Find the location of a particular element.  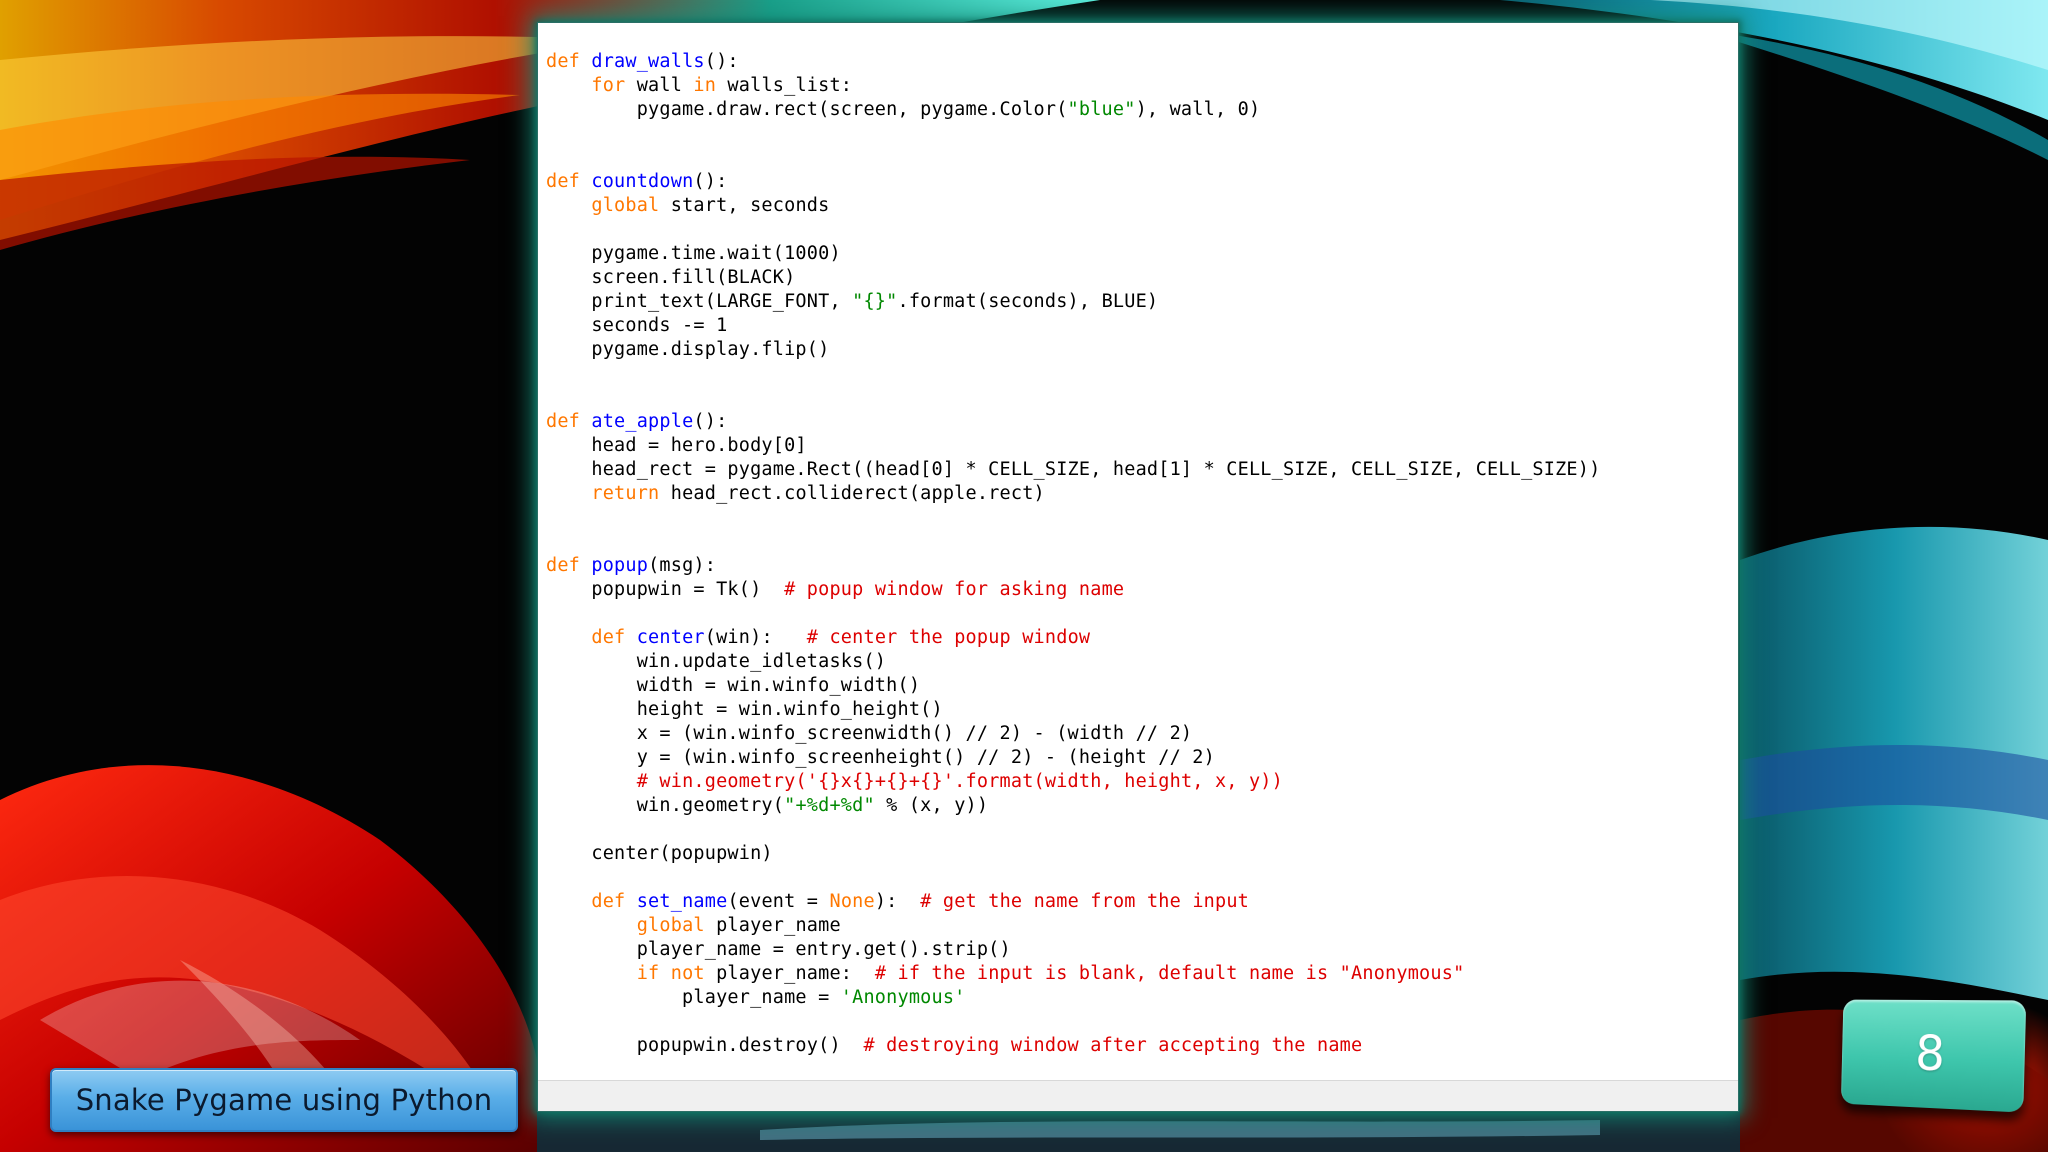

code-line: pygame.display.flip() is located at coordinates (1138, 350).